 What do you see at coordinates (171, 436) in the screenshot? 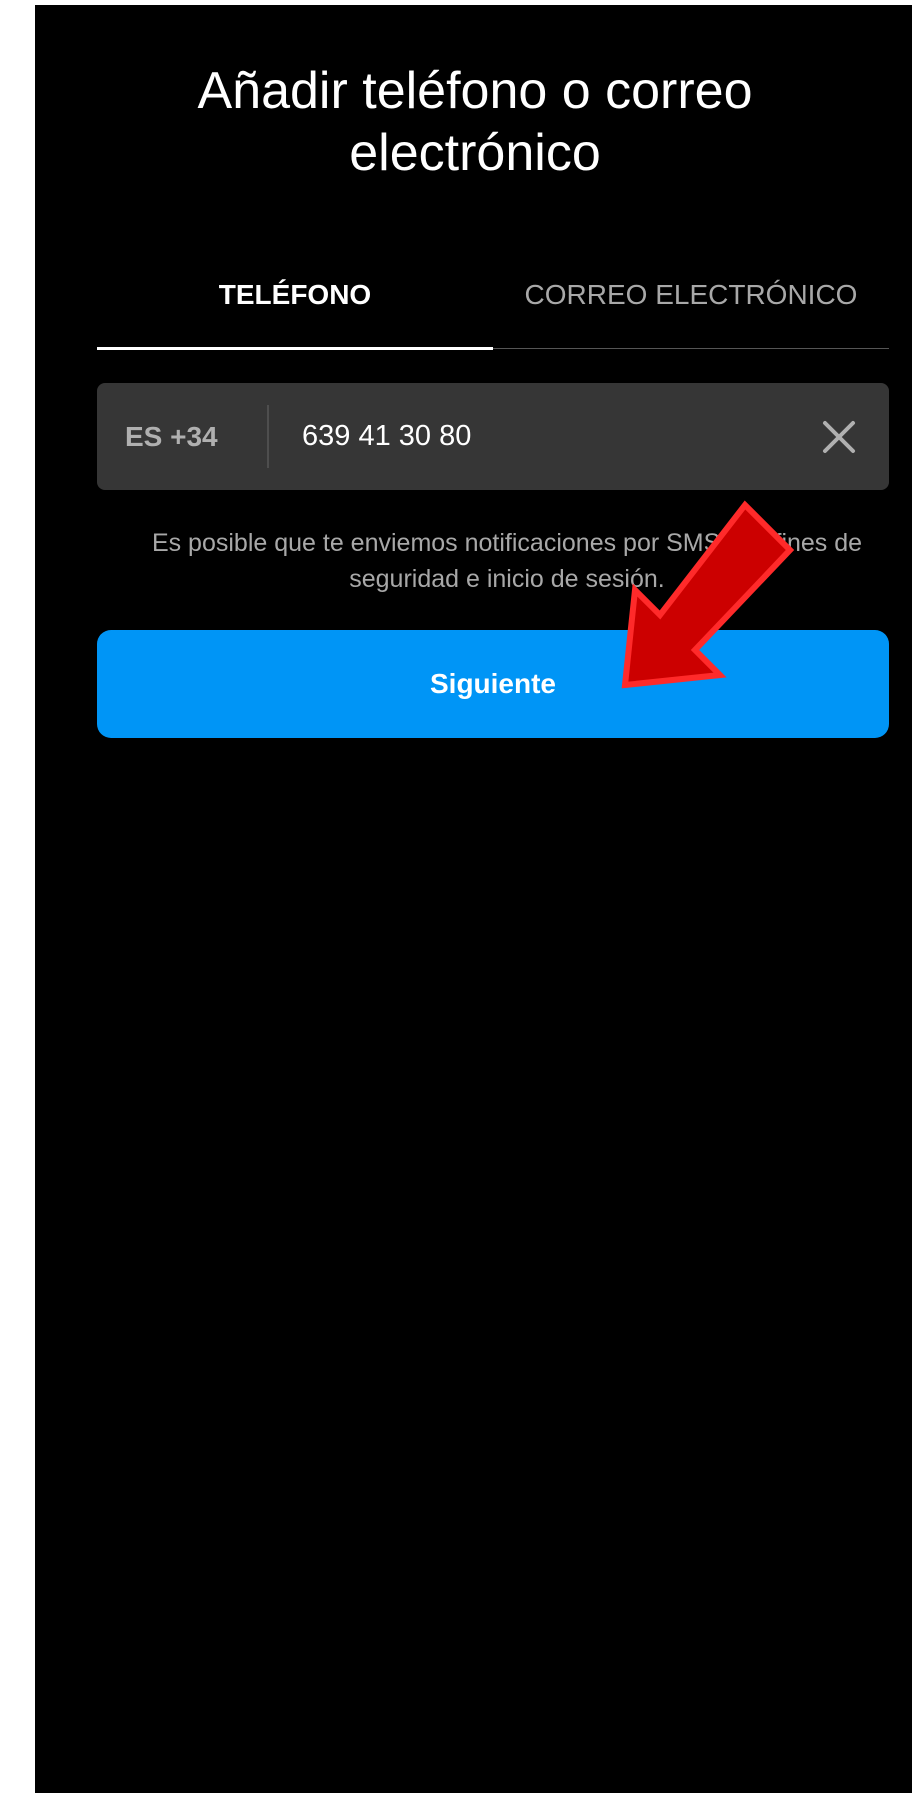
I see `country-code-selector: ES +34` at bounding box center [171, 436].